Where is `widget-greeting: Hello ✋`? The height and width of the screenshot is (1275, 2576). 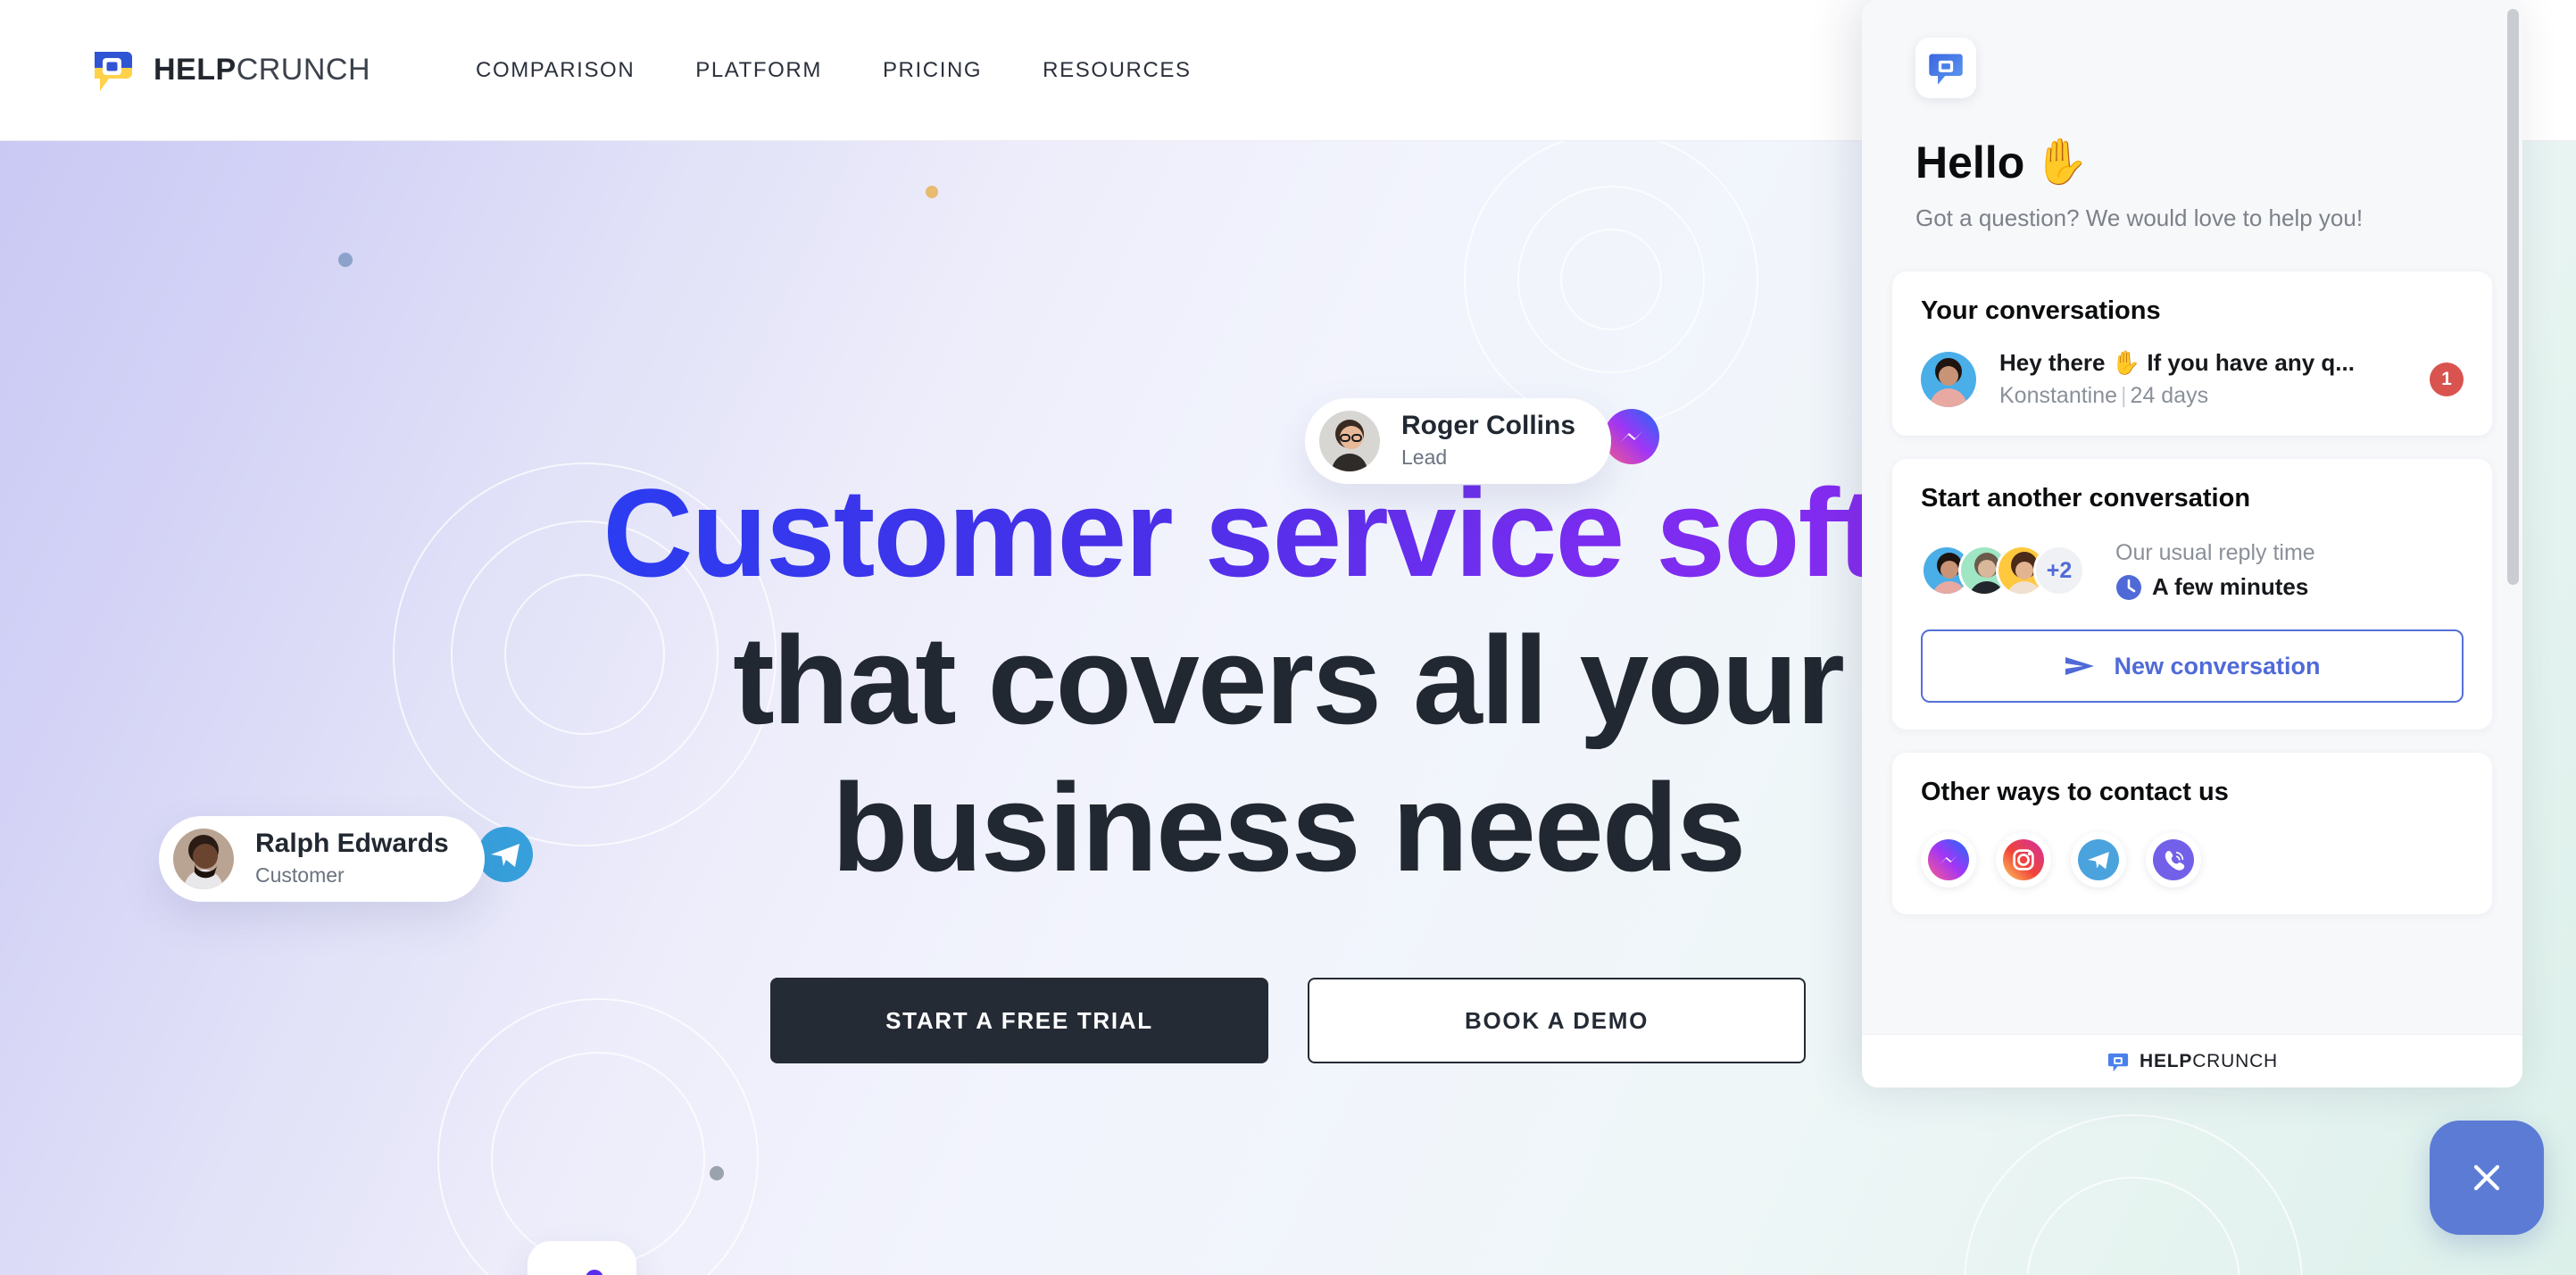
widget-greeting: Hello ✋ is located at coordinates (2192, 162).